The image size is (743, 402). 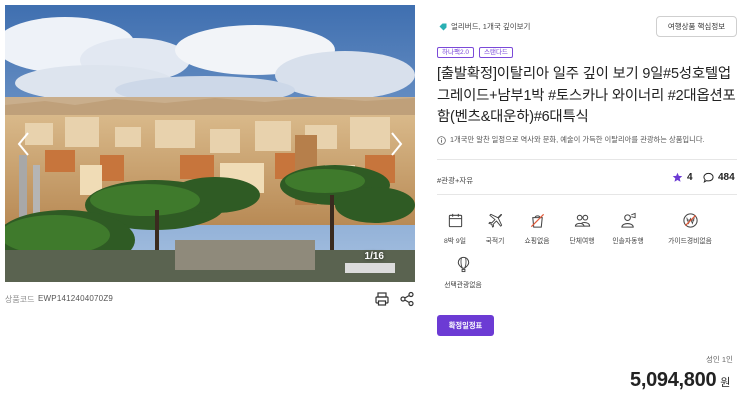 What do you see at coordinates (441, 140) in the screenshot?
I see `info-icon` at bounding box center [441, 140].